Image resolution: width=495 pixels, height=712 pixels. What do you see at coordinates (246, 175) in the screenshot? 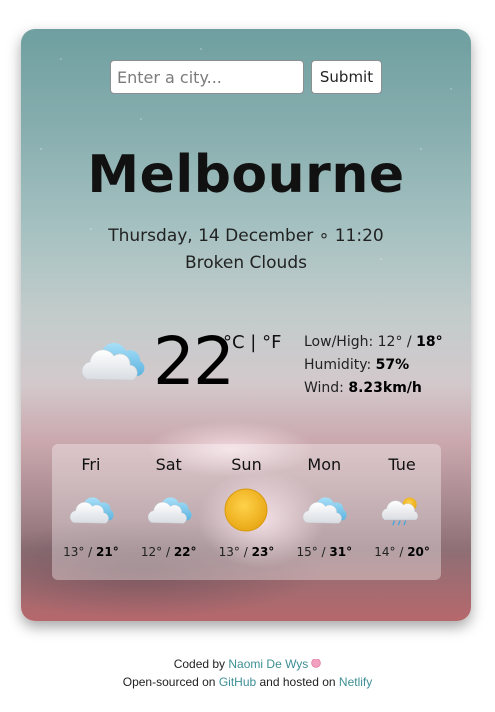
I see `city-name: Melbourne` at bounding box center [246, 175].